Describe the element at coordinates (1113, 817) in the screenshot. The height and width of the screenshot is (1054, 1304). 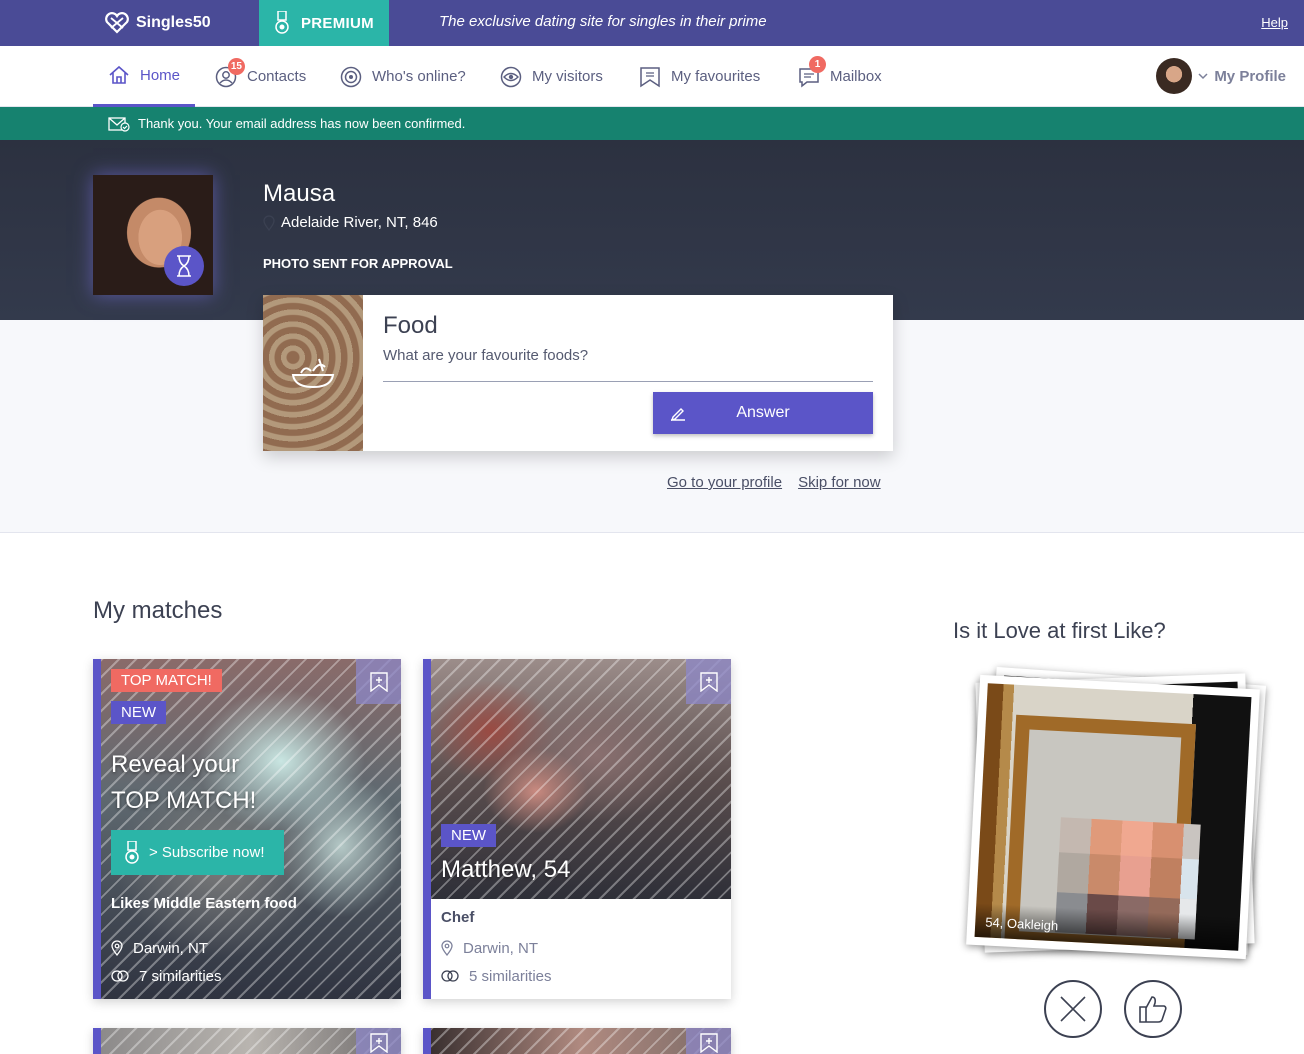
I see `like-photo: 54, Oakleigh` at that location.